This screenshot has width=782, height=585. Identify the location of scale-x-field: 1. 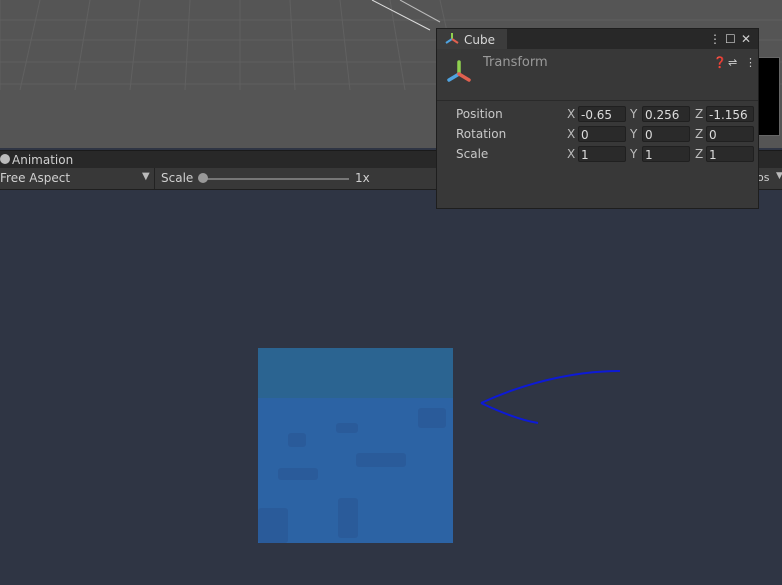
(602, 154).